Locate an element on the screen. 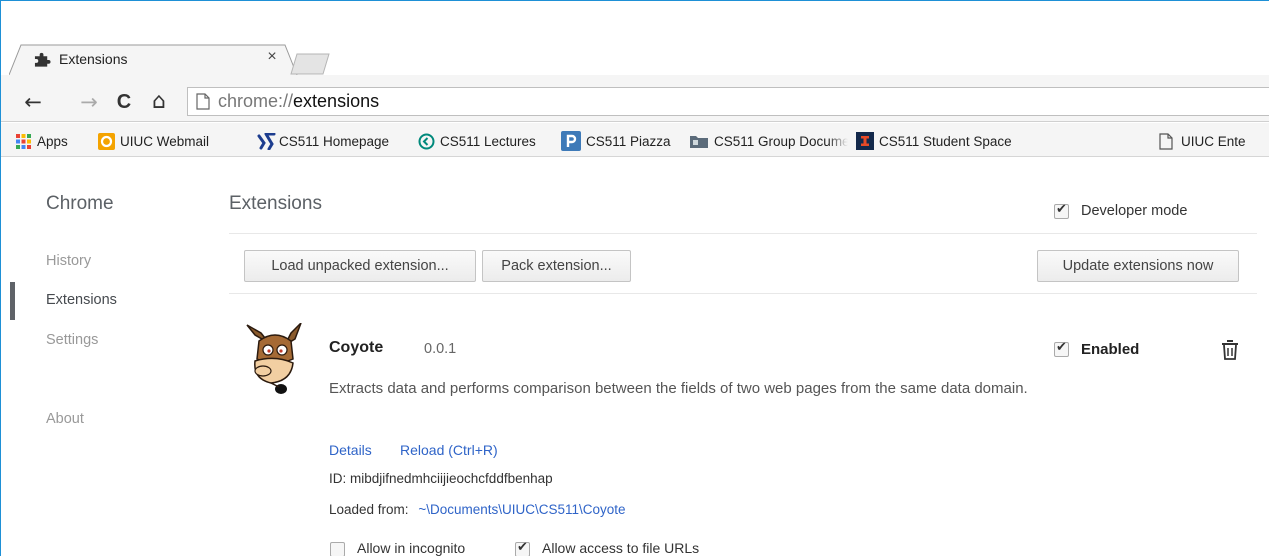  bookmark-label: CS511 Piazza is located at coordinates (628, 141).